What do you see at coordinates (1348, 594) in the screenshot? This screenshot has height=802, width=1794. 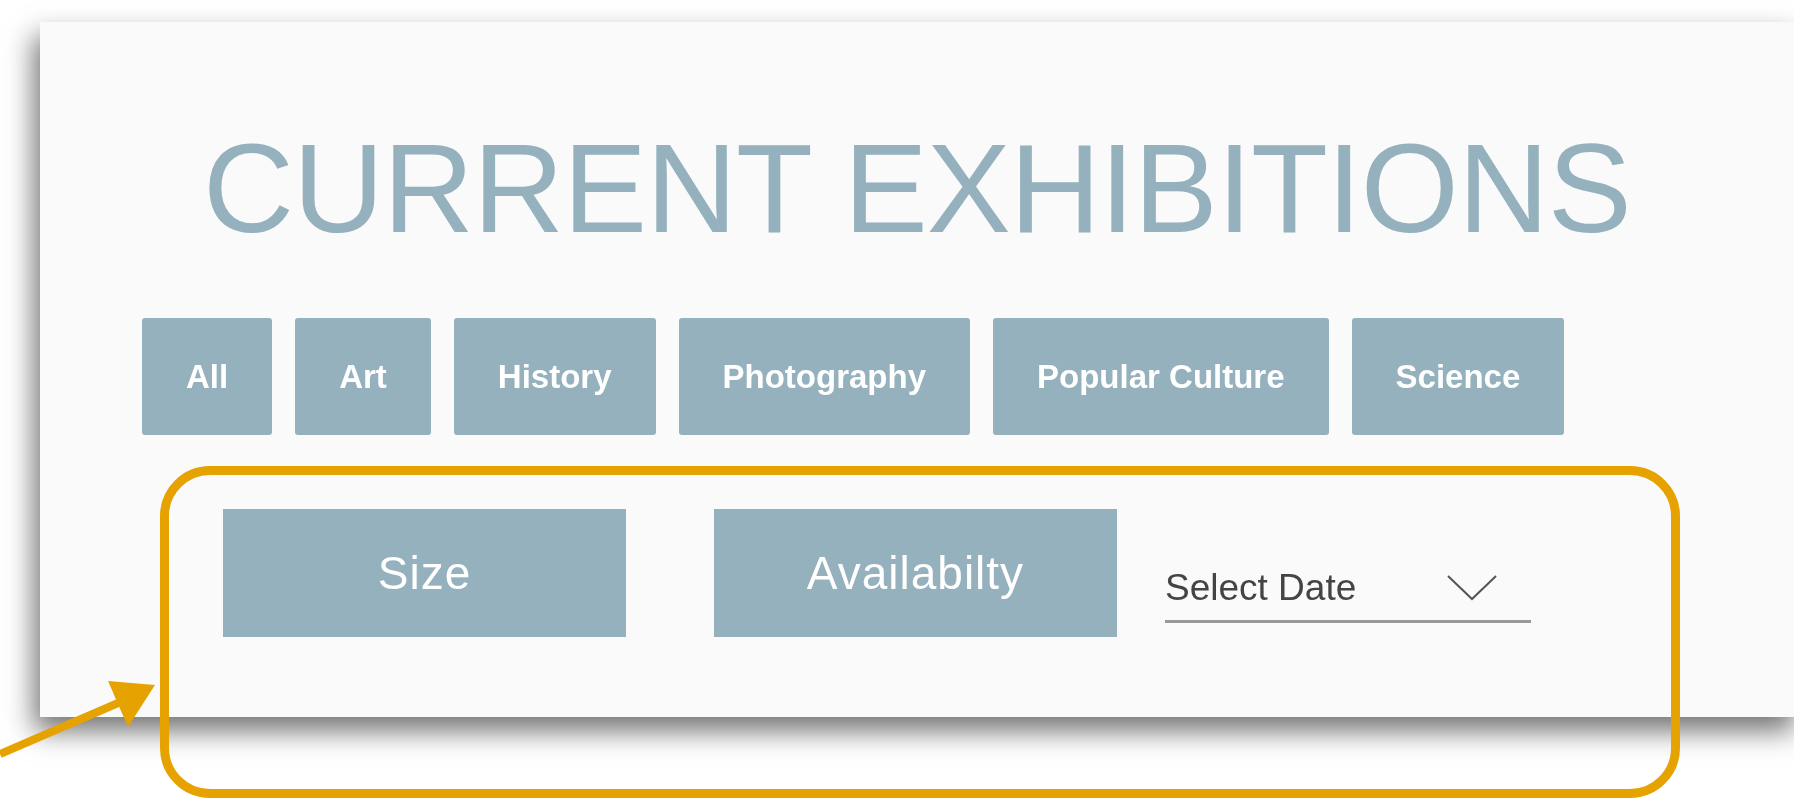 I see `date-dropdown: Select Date` at bounding box center [1348, 594].